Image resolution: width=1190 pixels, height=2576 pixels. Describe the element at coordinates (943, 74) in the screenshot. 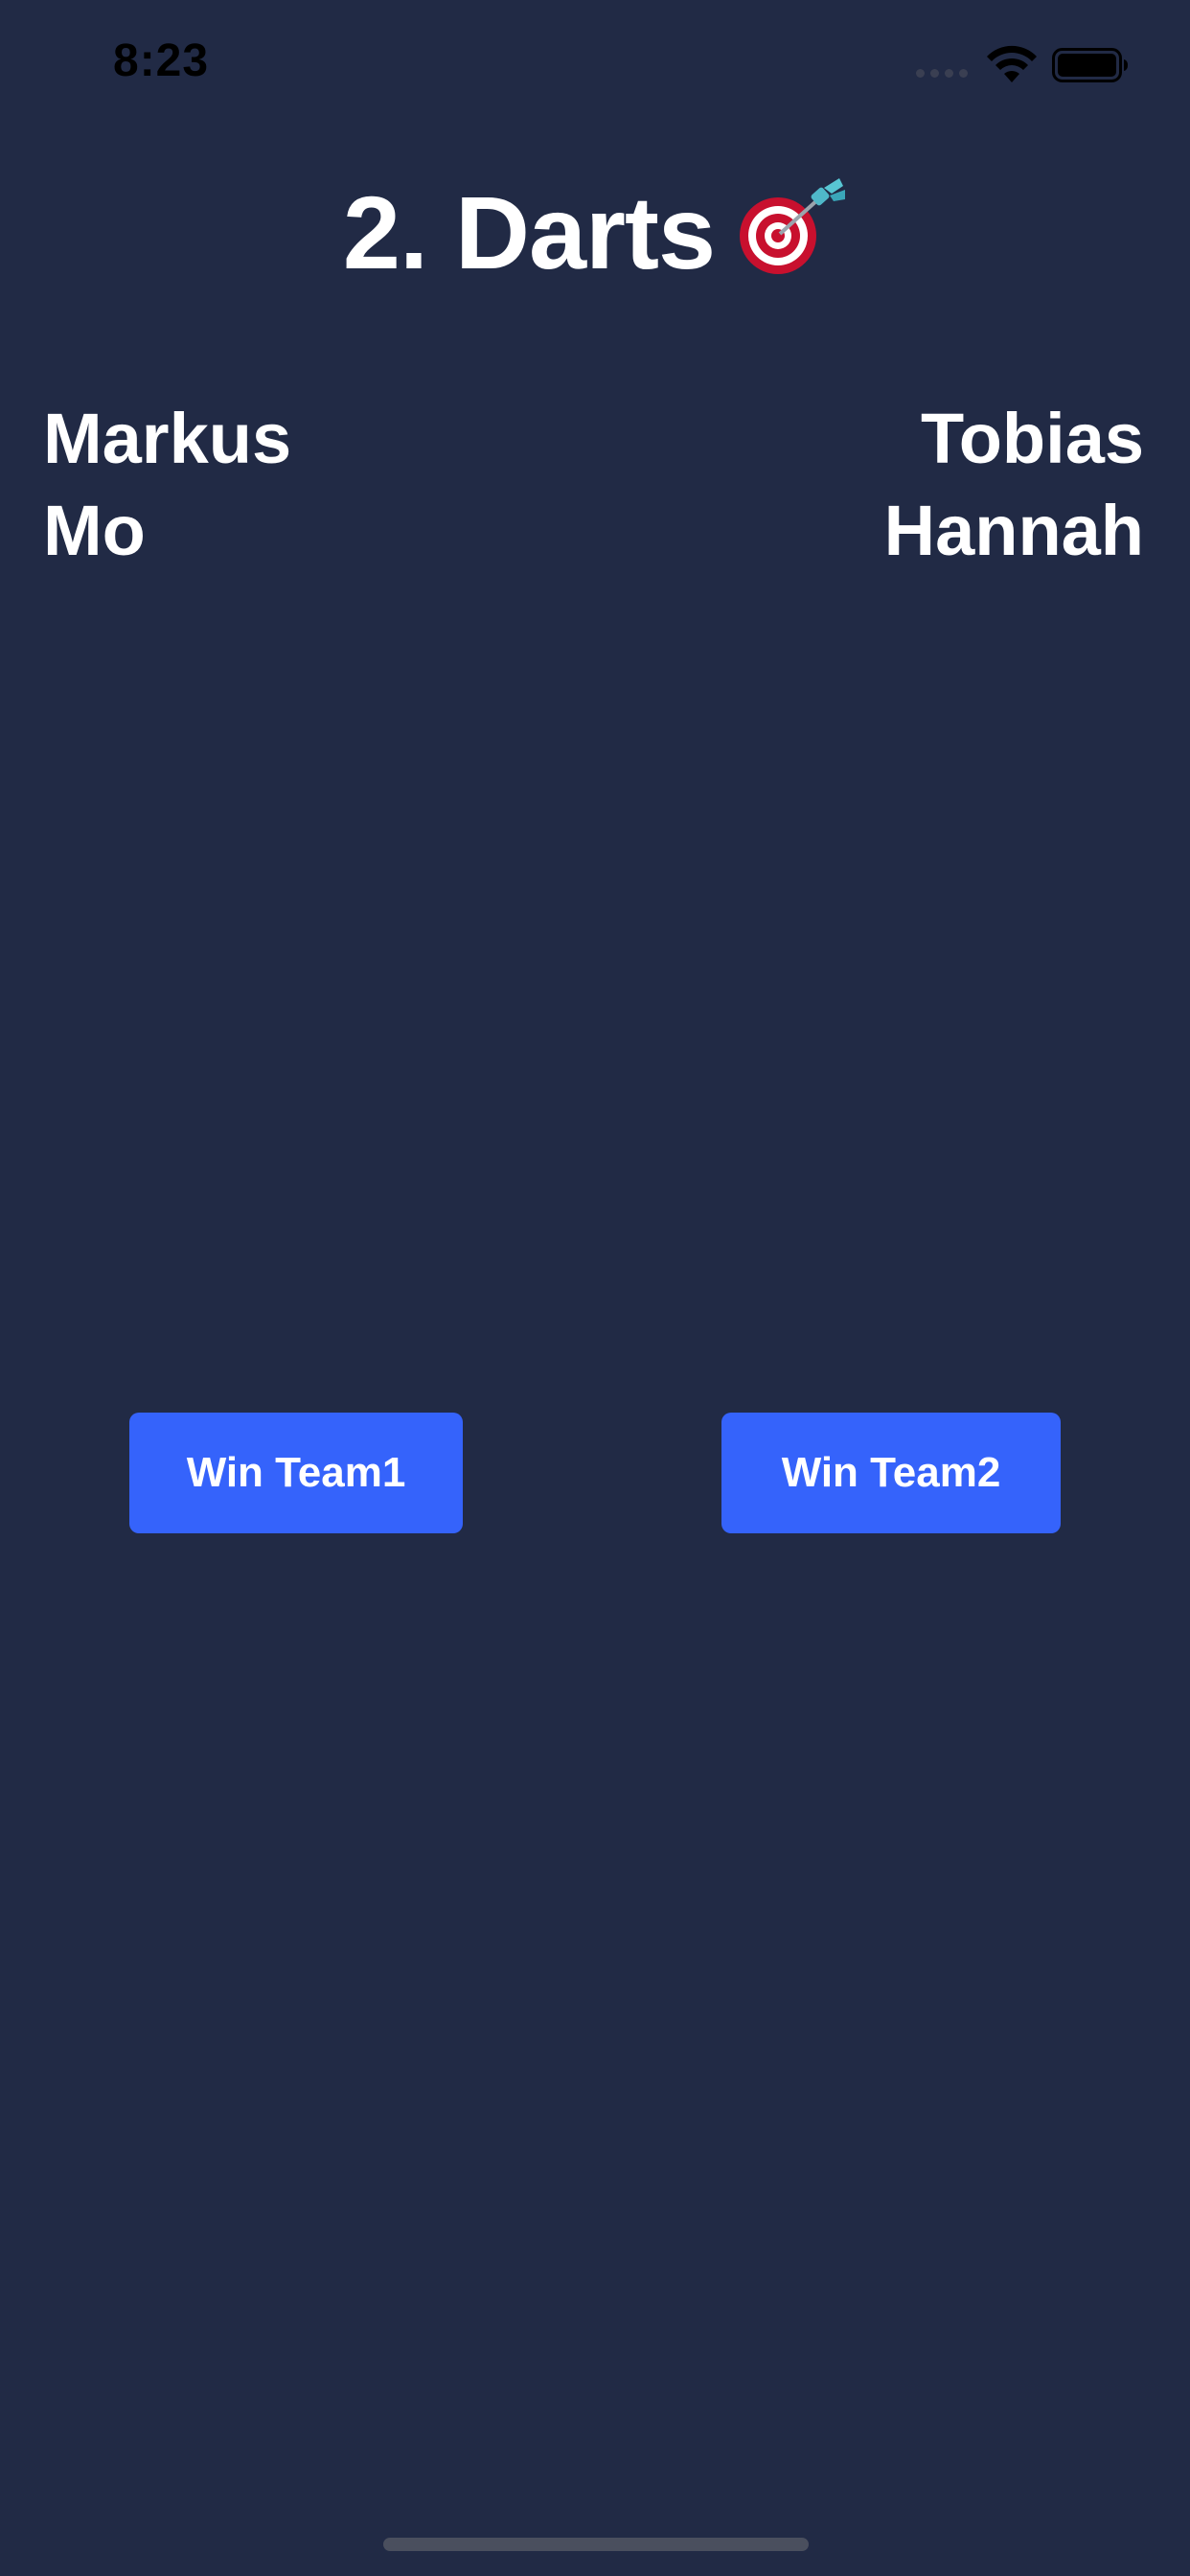

I see `cellular-signal-icon` at that location.